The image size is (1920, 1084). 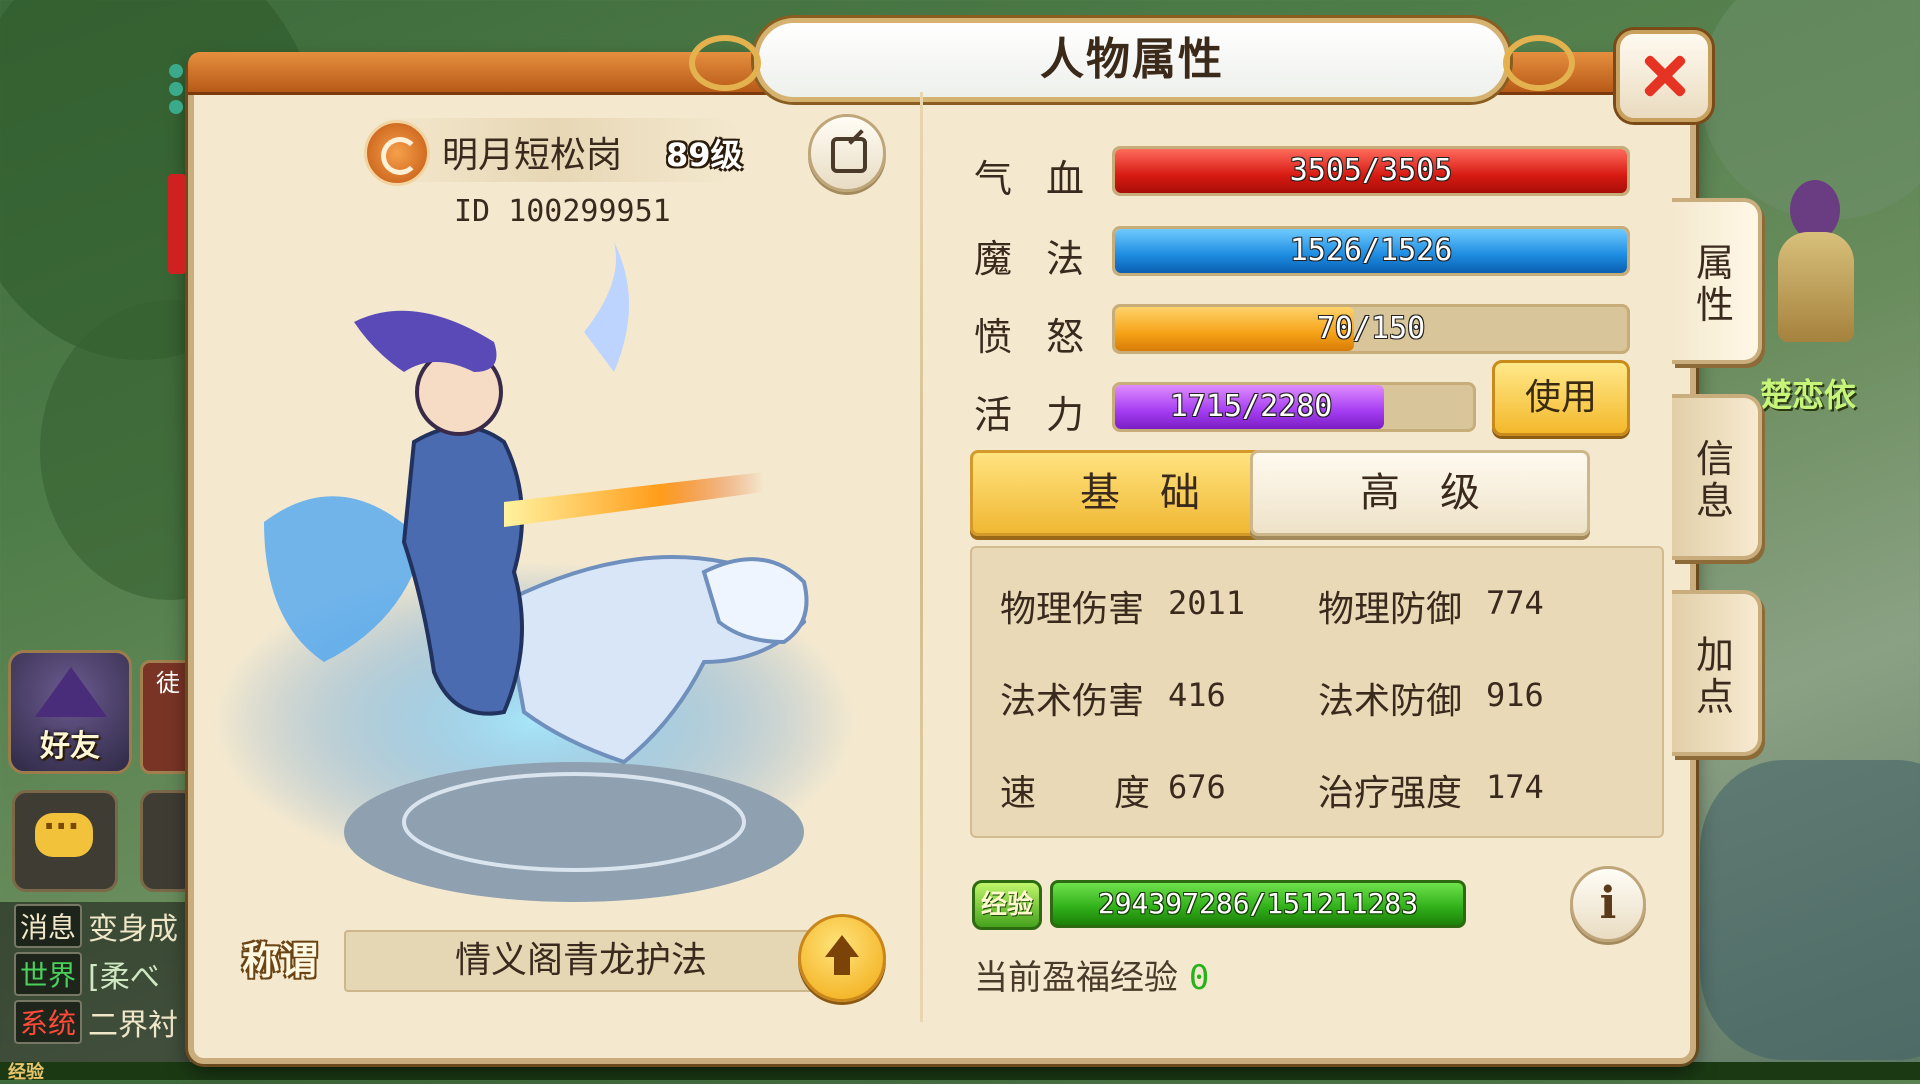 I want to click on chat-log: 消息 变身成 世界 [柔べ 系统 二界衬, so click(x=95, y=991).